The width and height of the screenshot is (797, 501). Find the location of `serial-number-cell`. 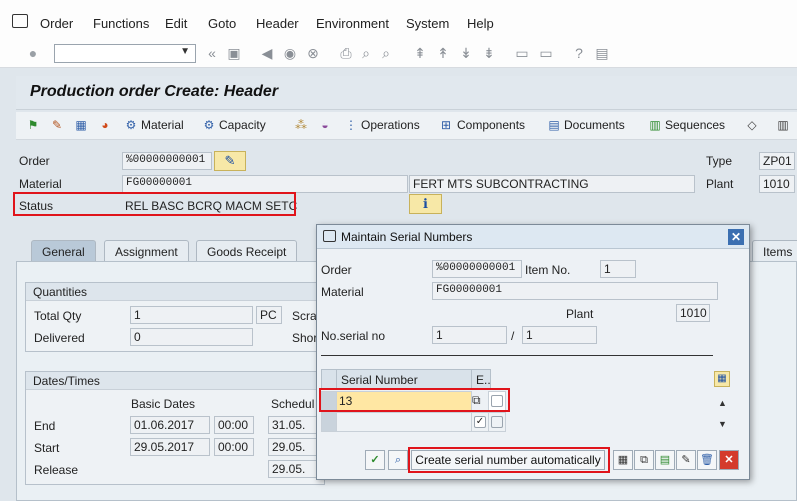

serial-number-cell is located at coordinates (404, 422).